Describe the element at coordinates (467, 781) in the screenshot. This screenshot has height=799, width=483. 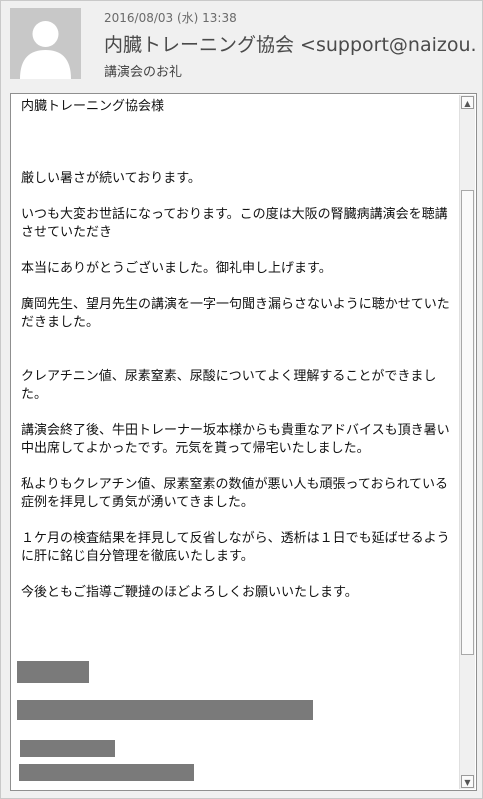
I see `arrow-down-icon: ▼` at that location.